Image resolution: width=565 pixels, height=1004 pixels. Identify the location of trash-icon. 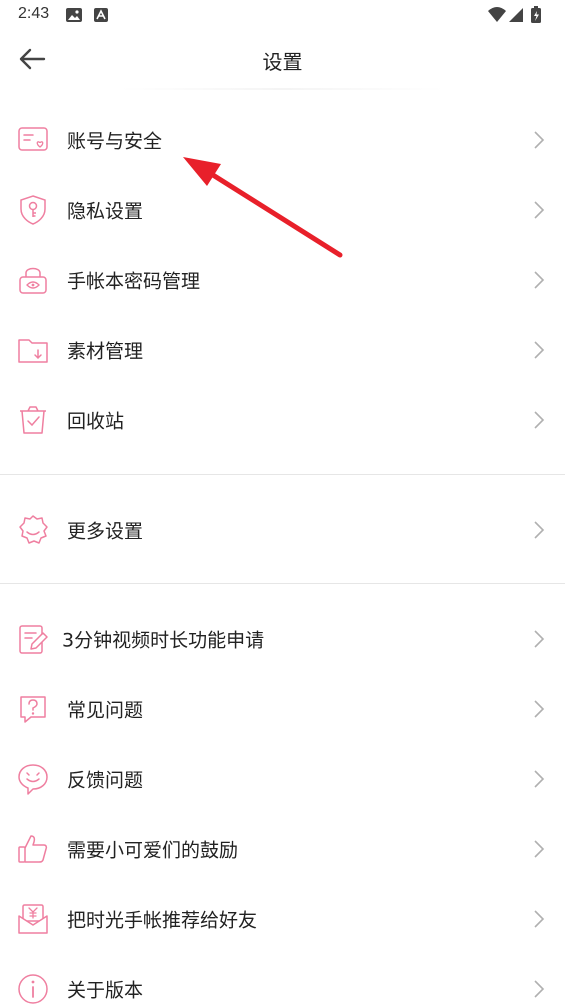
(33, 420).